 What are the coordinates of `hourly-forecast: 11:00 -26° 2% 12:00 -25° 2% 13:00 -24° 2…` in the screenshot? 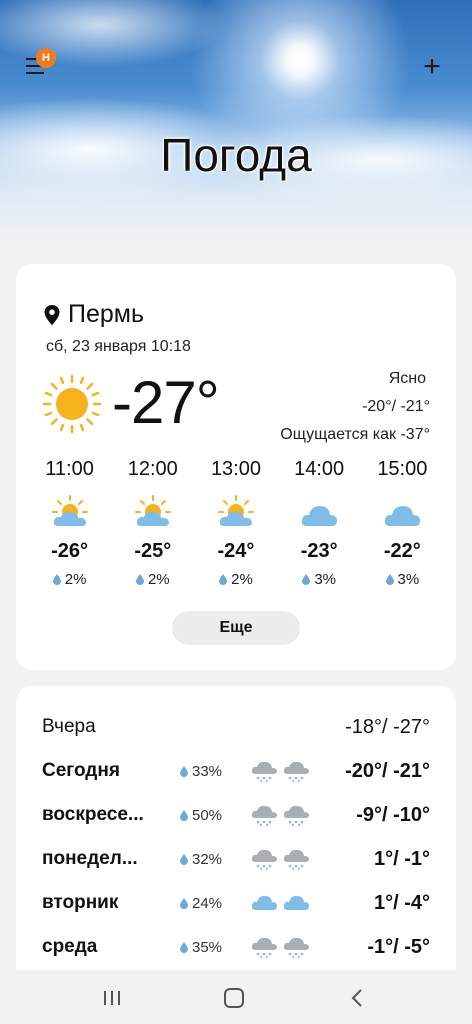 It's located at (236, 523).